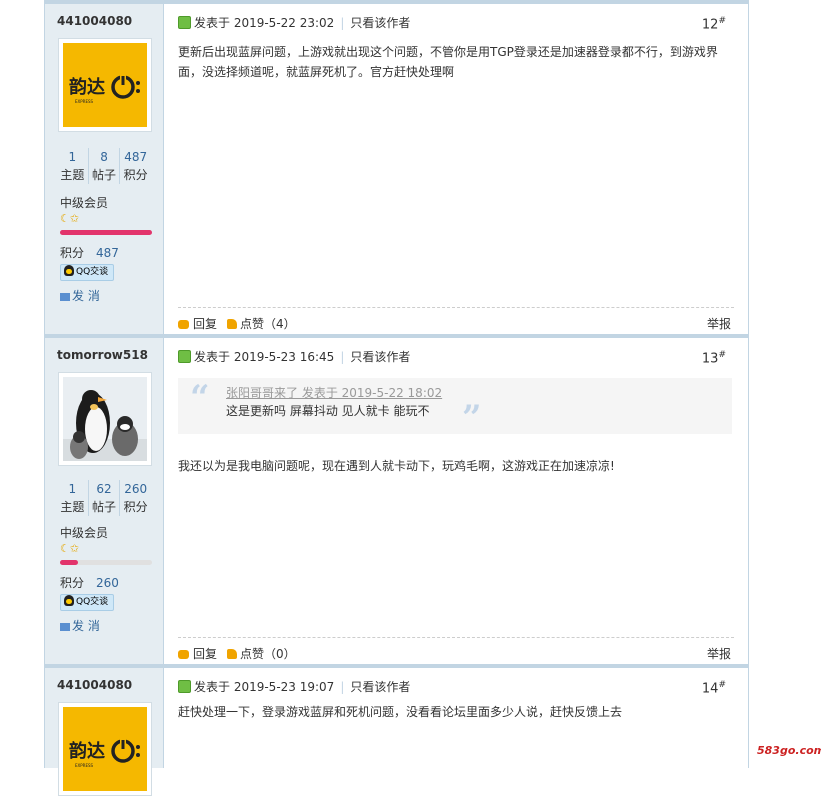 The width and height of the screenshot is (821, 796). I want to click on post-content: 赶快处理一下，登录游戏蓝屏和死机问题，没看看论坛里面多少人说，赶快反馈上去, so click(400, 712).